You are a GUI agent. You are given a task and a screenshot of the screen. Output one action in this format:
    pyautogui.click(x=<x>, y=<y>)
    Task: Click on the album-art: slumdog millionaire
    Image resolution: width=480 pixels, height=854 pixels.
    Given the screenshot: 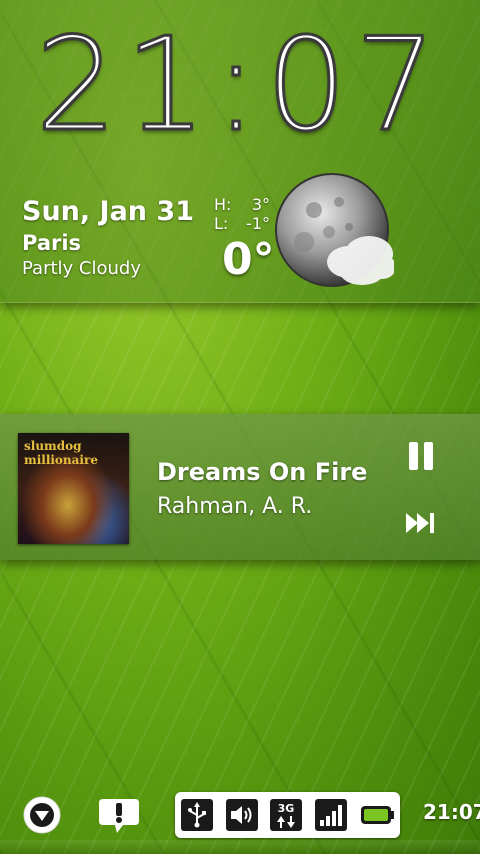 What is the action you would take?
    pyautogui.click(x=73, y=488)
    